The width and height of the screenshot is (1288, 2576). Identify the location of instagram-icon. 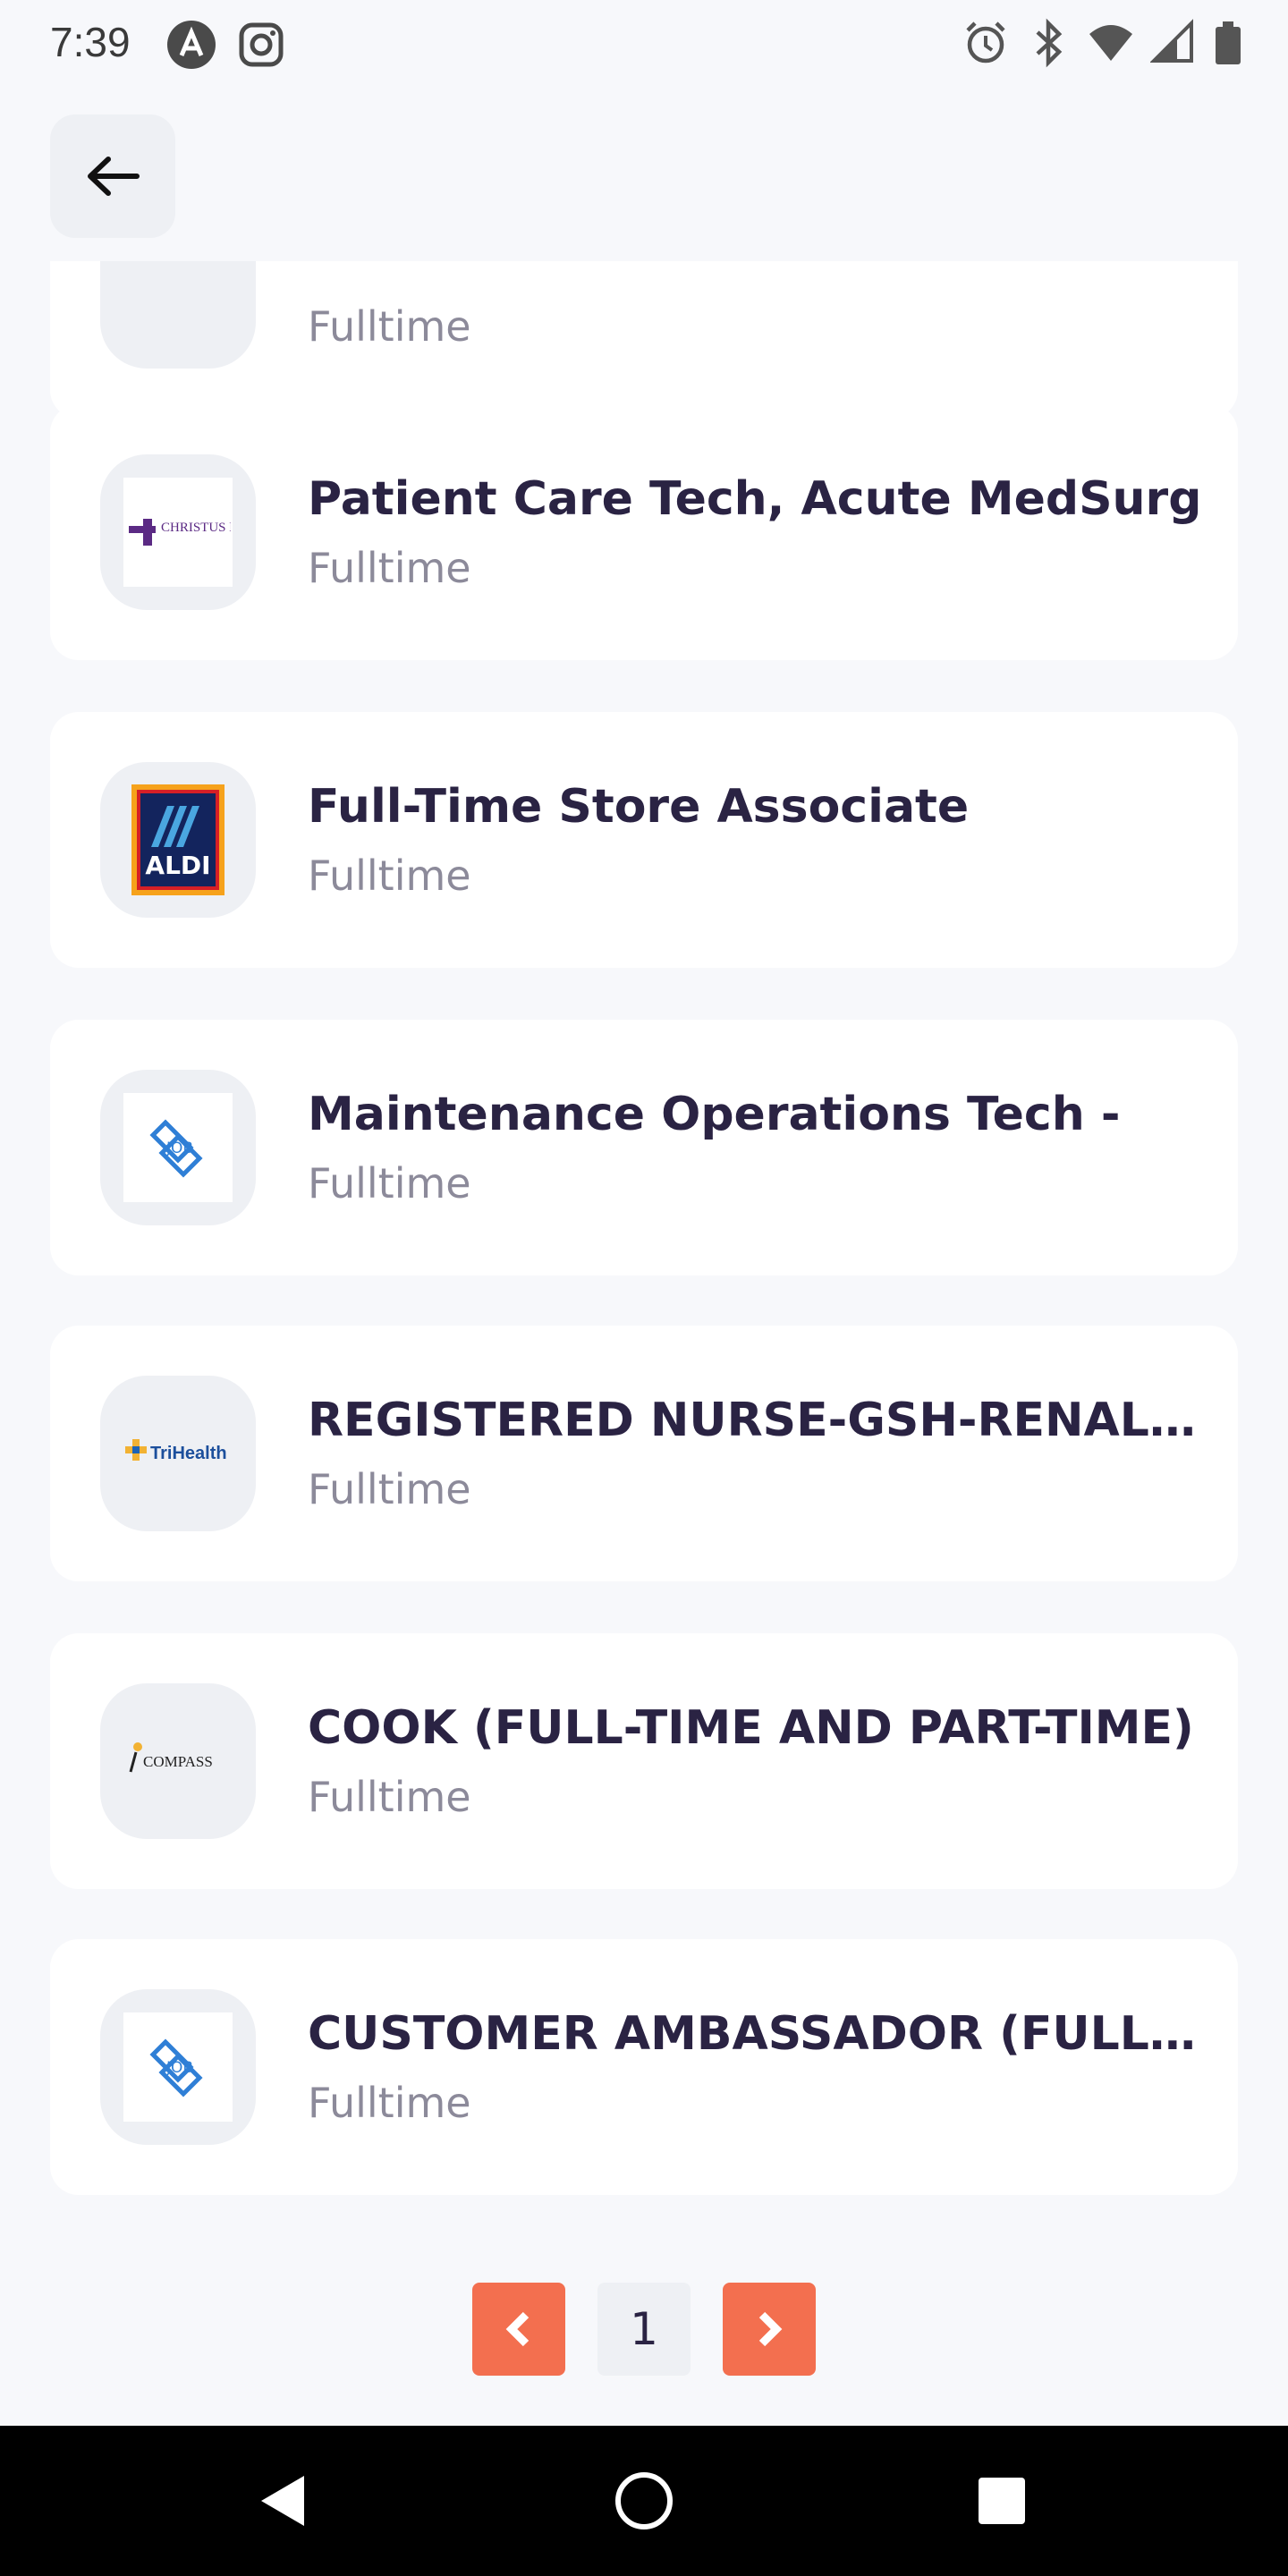
(261, 44).